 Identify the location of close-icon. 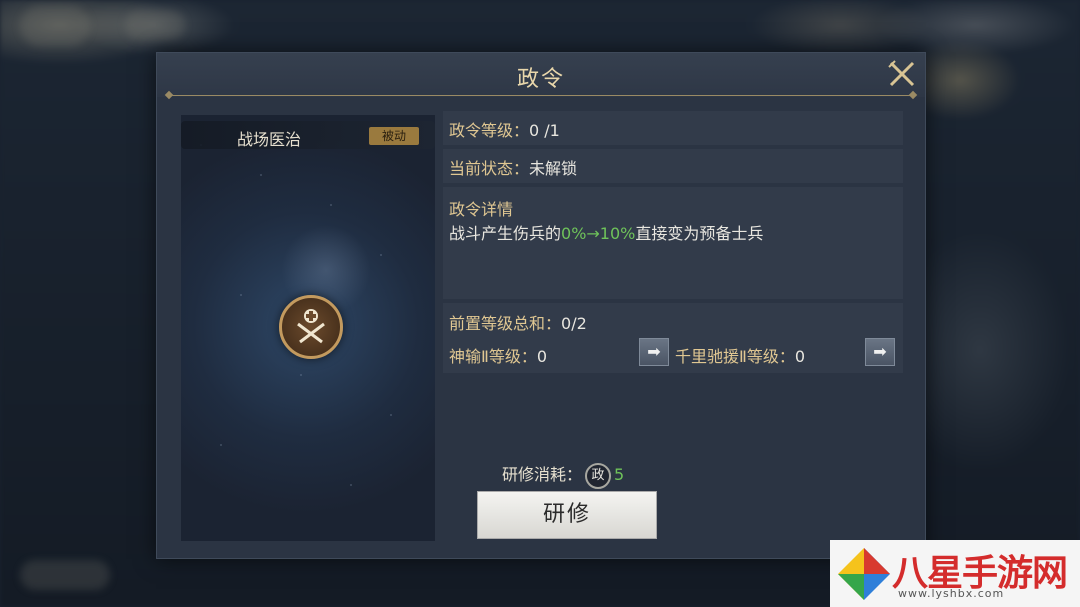
(901, 73).